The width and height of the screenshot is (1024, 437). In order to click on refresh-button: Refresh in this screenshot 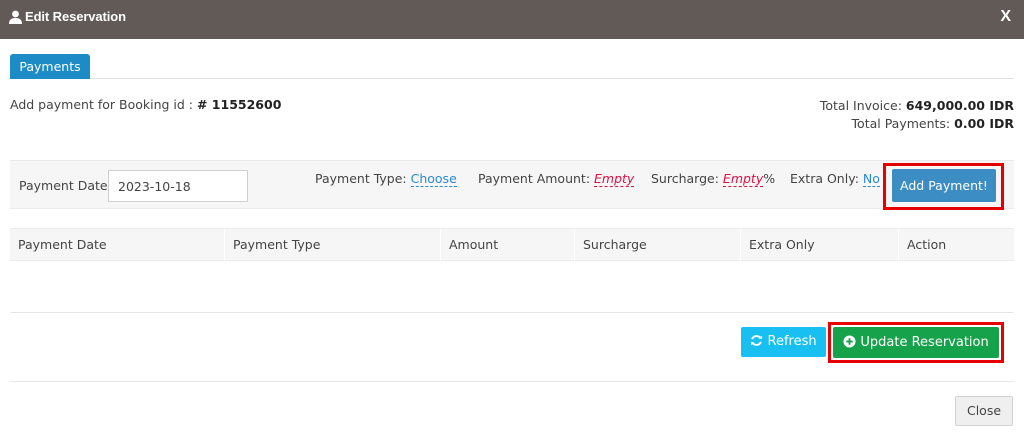, I will do `click(783, 342)`.